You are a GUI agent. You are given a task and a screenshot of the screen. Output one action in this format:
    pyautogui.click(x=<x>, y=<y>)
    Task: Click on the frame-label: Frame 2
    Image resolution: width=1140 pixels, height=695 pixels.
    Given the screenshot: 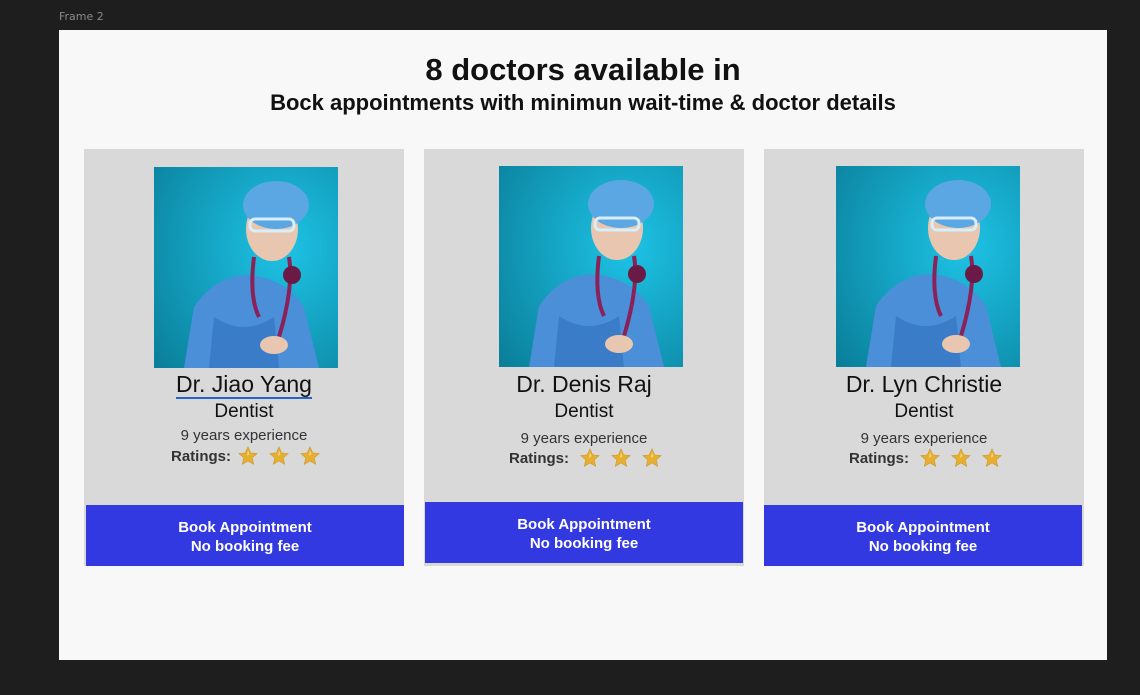 What is the action you would take?
    pyautogui.click(x=81, y=16)
    